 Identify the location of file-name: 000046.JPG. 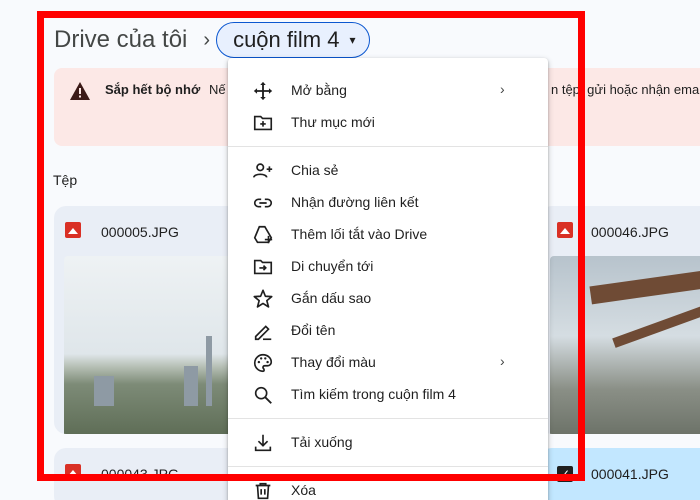
(630, 232).